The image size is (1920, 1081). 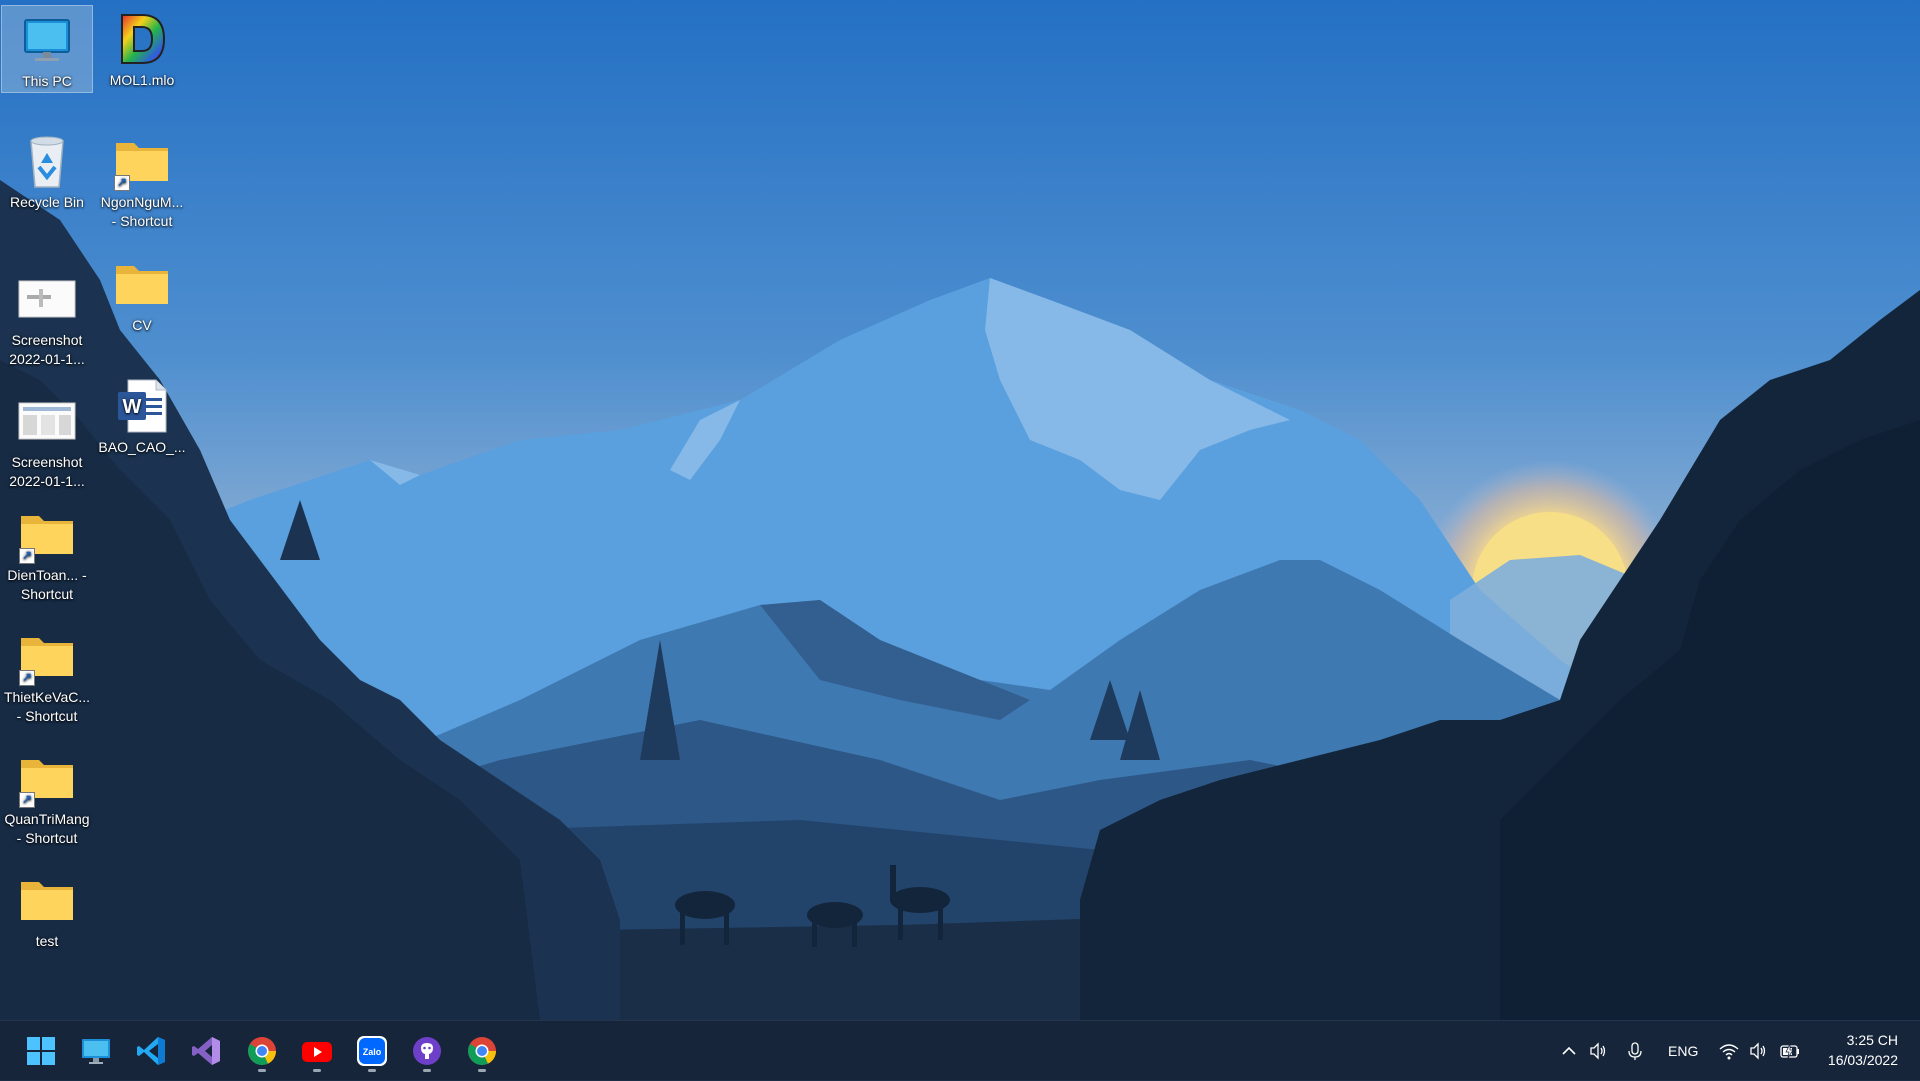 I want to click on show-hidden-icons-button, so click(x=1569, y=1051).